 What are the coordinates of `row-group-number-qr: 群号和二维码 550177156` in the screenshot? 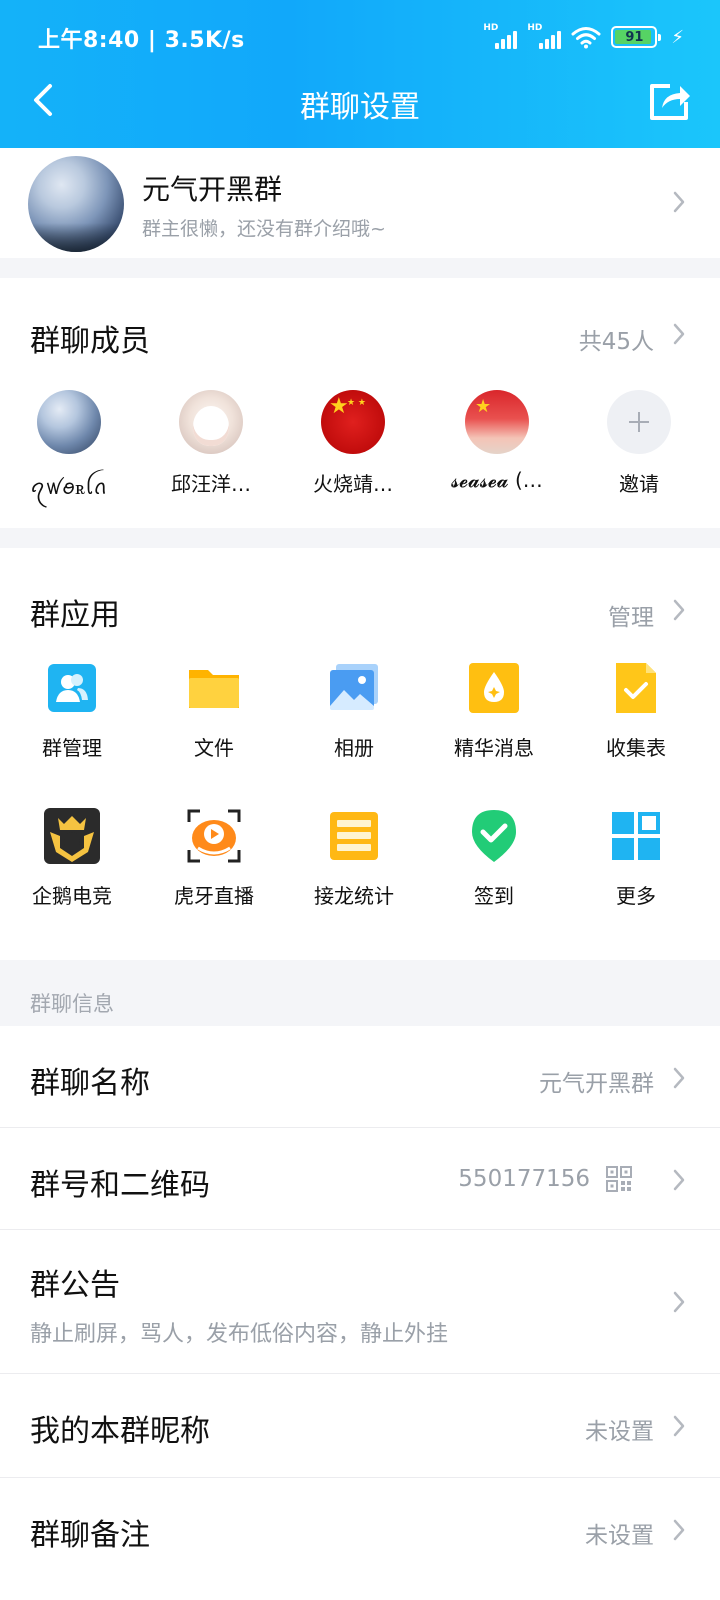 It's located at (360, 1179).